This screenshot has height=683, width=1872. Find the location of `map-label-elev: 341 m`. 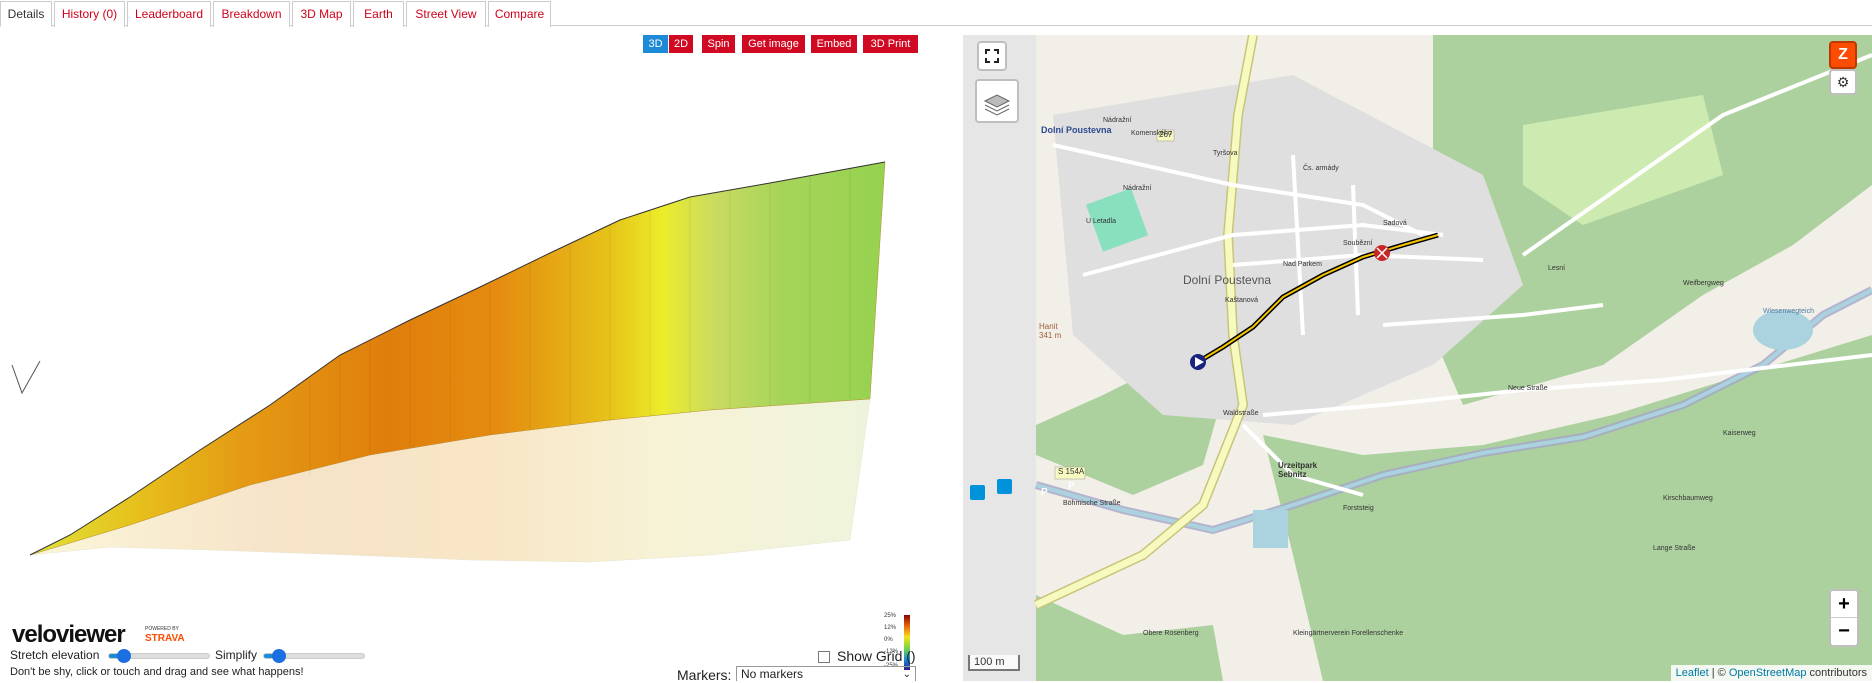

map-label-elev: 341 m is located at coordinates (1050, 335).